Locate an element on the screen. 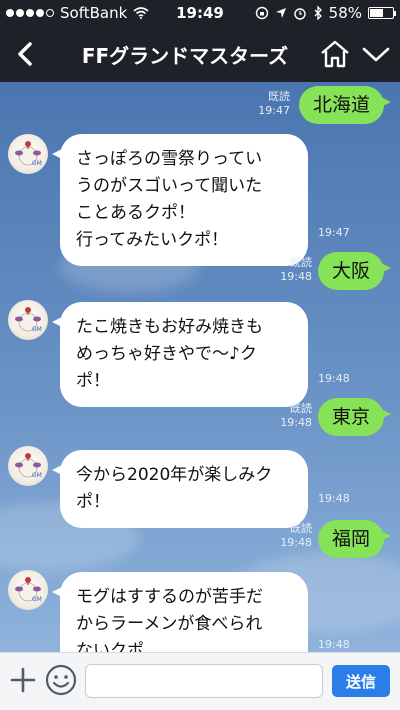  outgoing-message-bubble: 福岡 is located at coordinates (354, 539).